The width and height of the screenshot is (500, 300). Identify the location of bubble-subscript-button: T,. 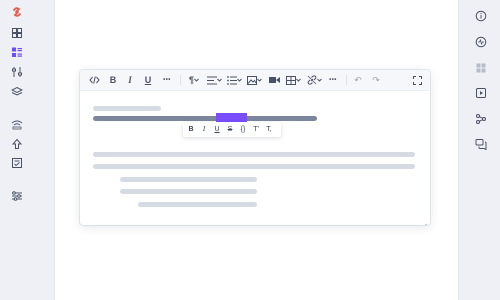
(269, 129).